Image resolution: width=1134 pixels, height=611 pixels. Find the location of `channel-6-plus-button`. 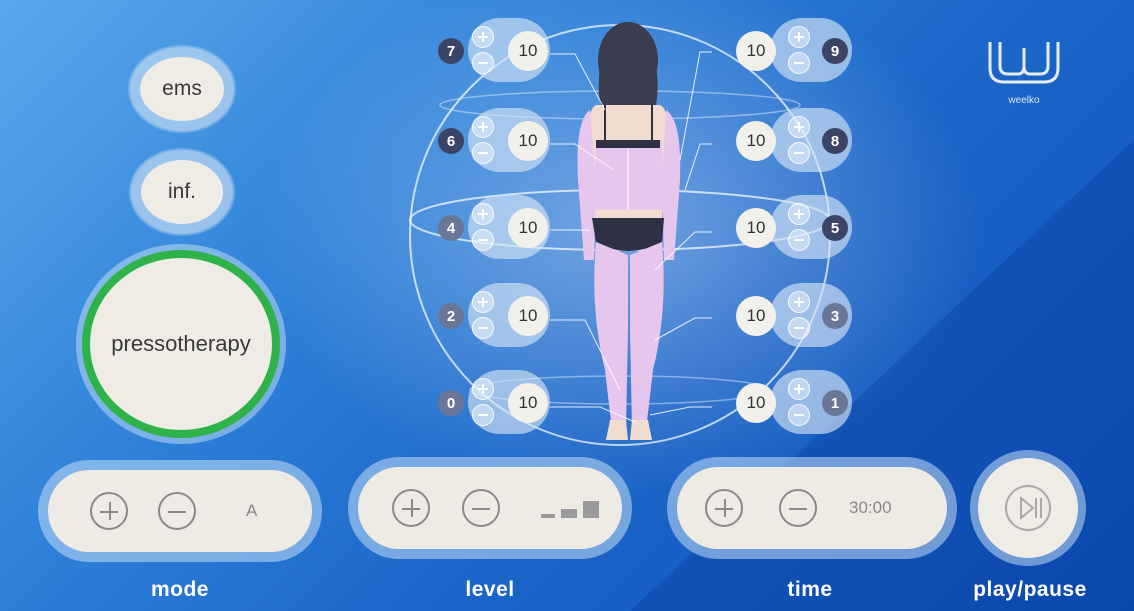

channel-6-plus-button is located at coordinates (483, 127).